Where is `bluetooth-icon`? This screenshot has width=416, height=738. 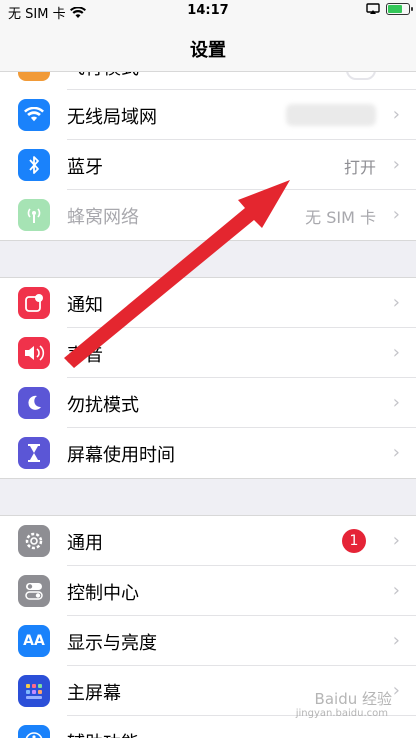
bluetooth-icon is located at coordinates (34, 165).